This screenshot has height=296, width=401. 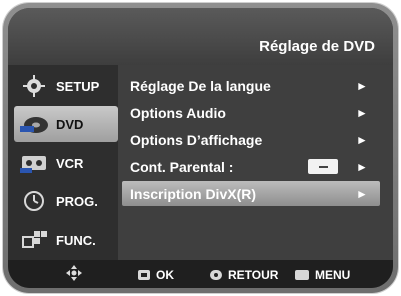 I want to click on sidebar-item-vcr: VCR, so click(x=66, y=163).